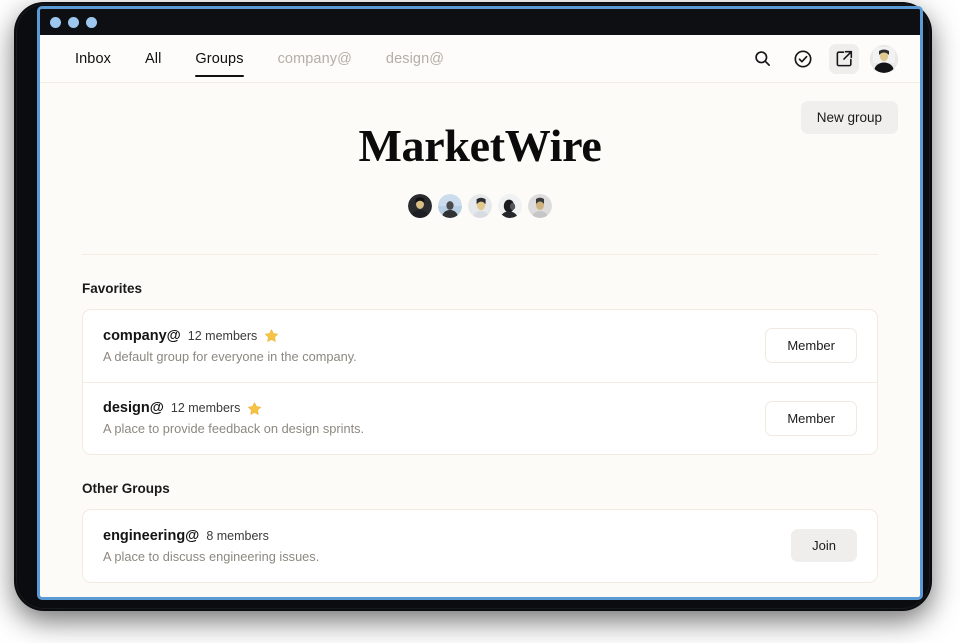  I want to click on user-avatar, so click(884, 58).